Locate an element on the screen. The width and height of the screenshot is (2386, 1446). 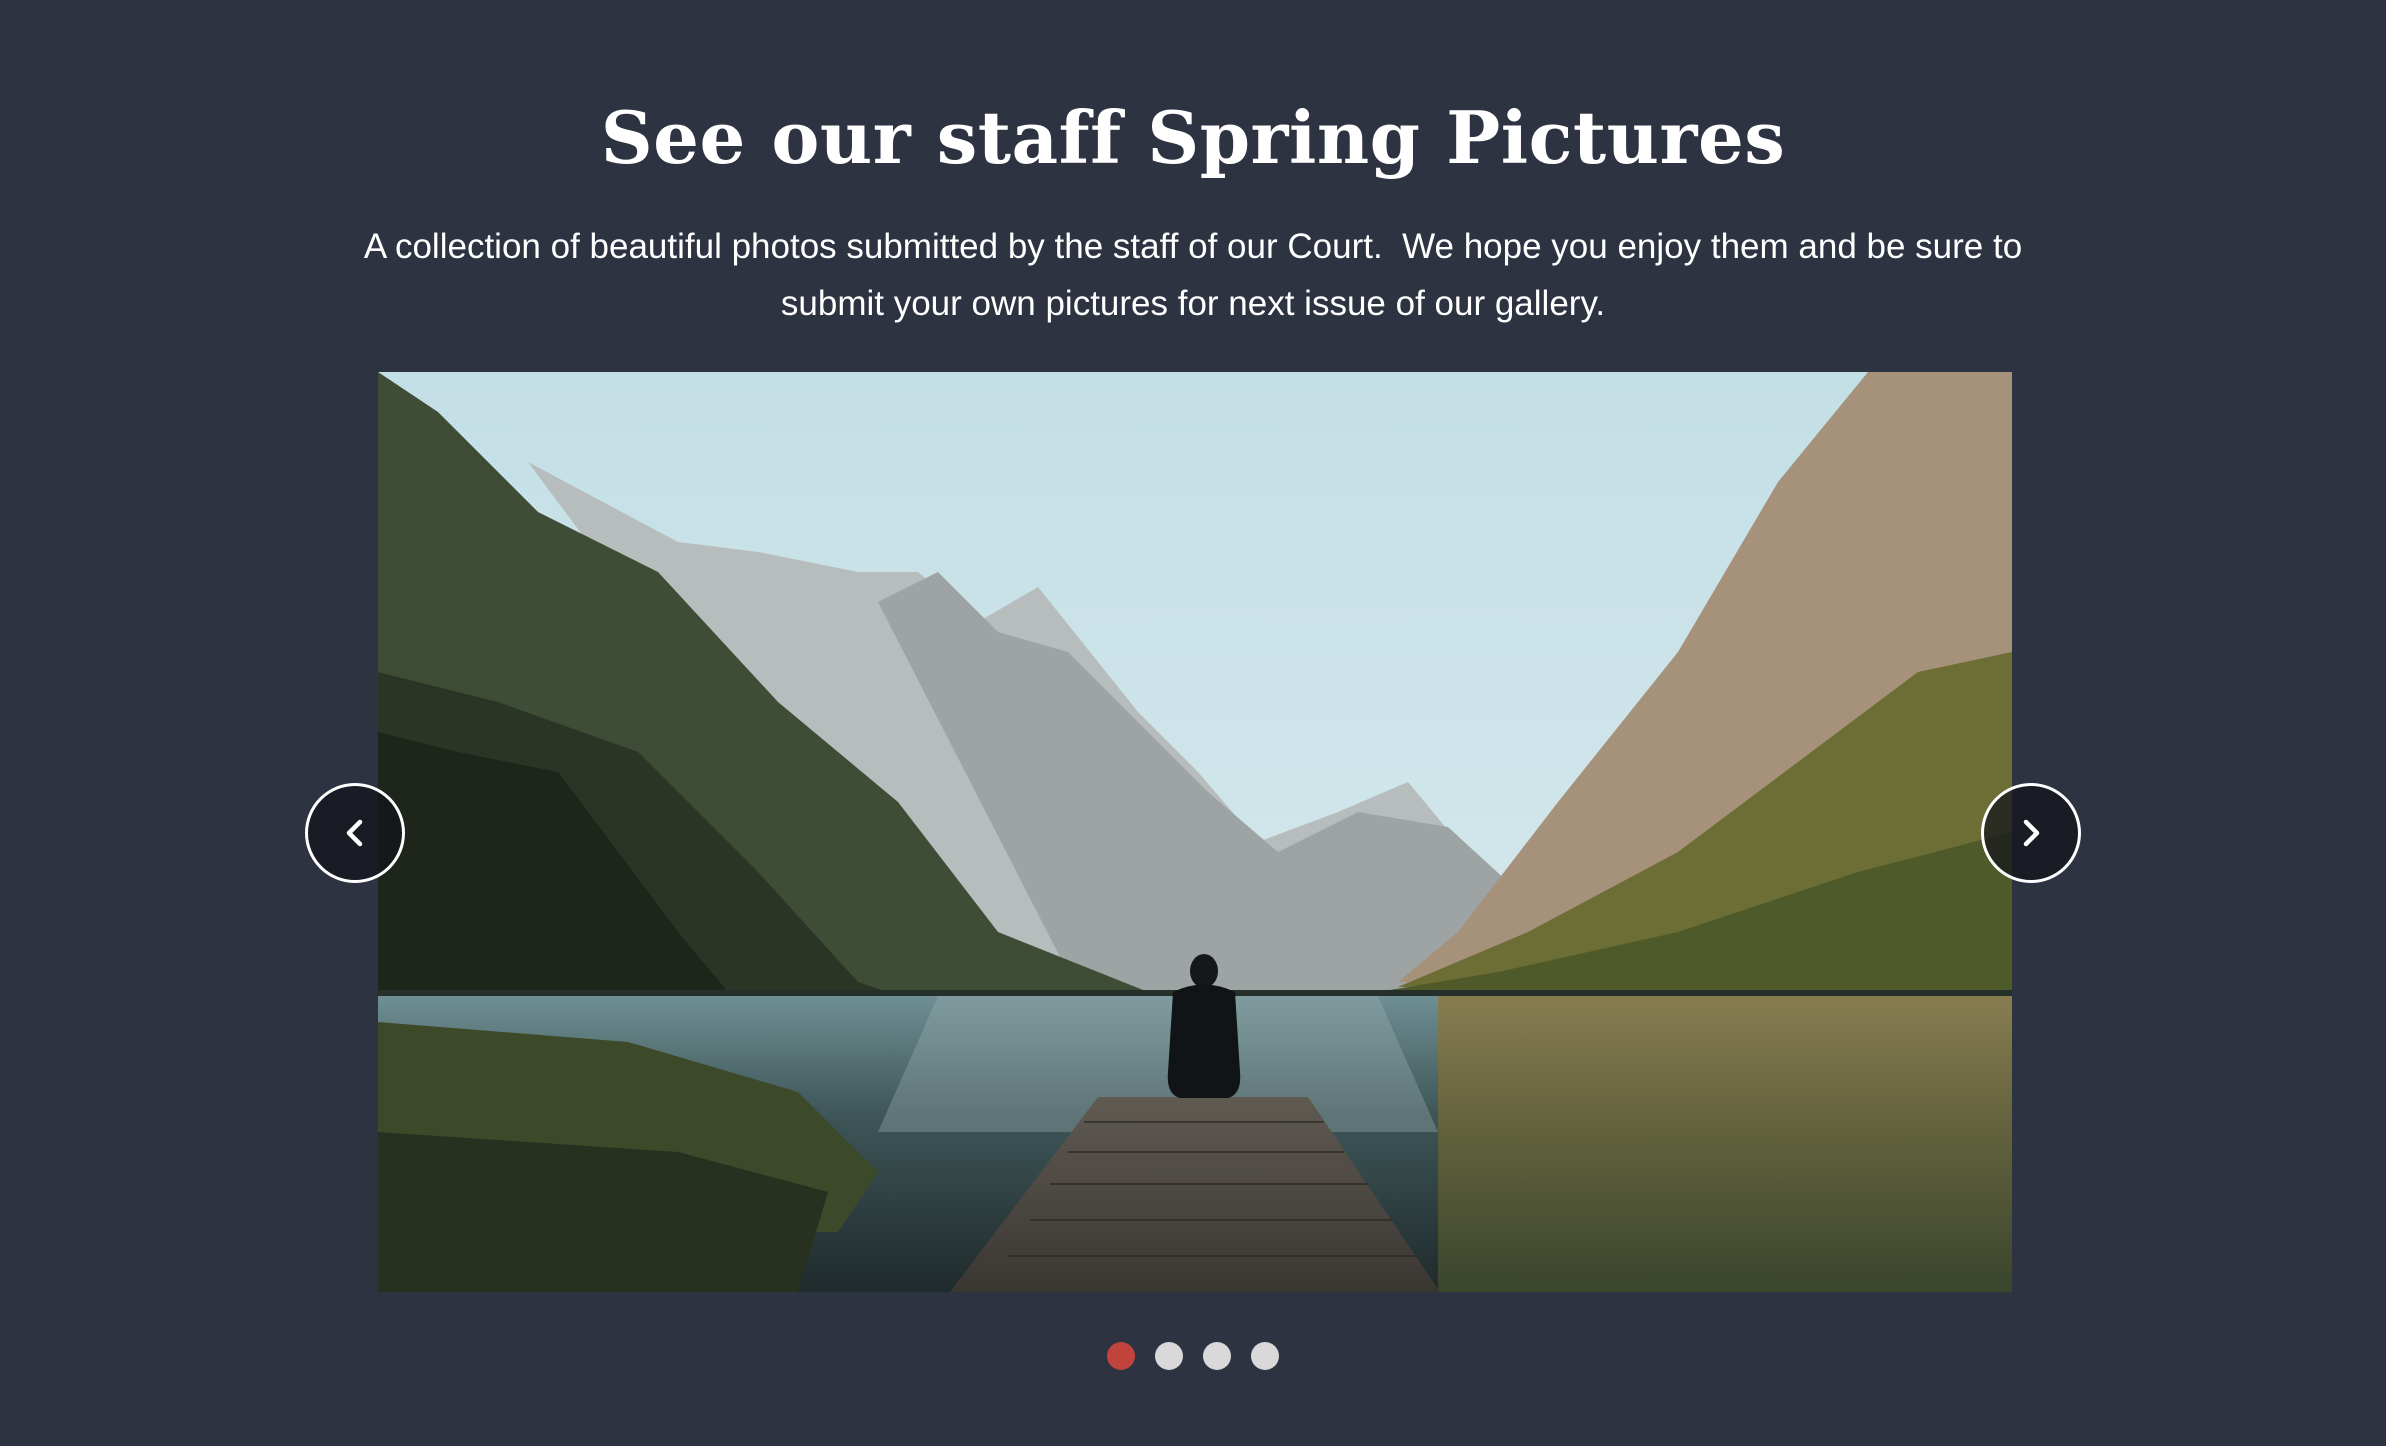
previous-slide-button is located at coordinates (355, 833).